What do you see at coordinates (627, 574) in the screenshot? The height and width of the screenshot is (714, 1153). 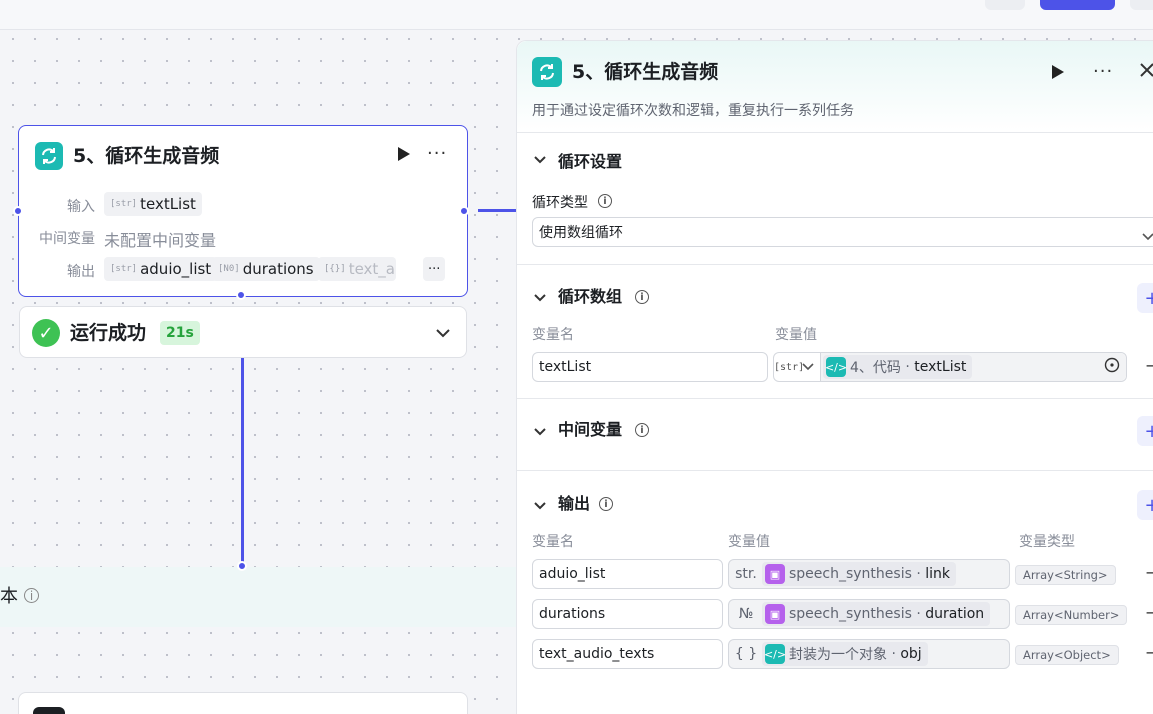 I see `output-name-input: aduio_list` at bounding box center [627, 574].